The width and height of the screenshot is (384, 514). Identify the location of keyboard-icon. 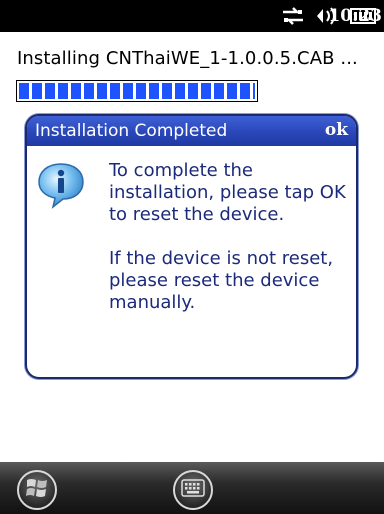
(193, 490).